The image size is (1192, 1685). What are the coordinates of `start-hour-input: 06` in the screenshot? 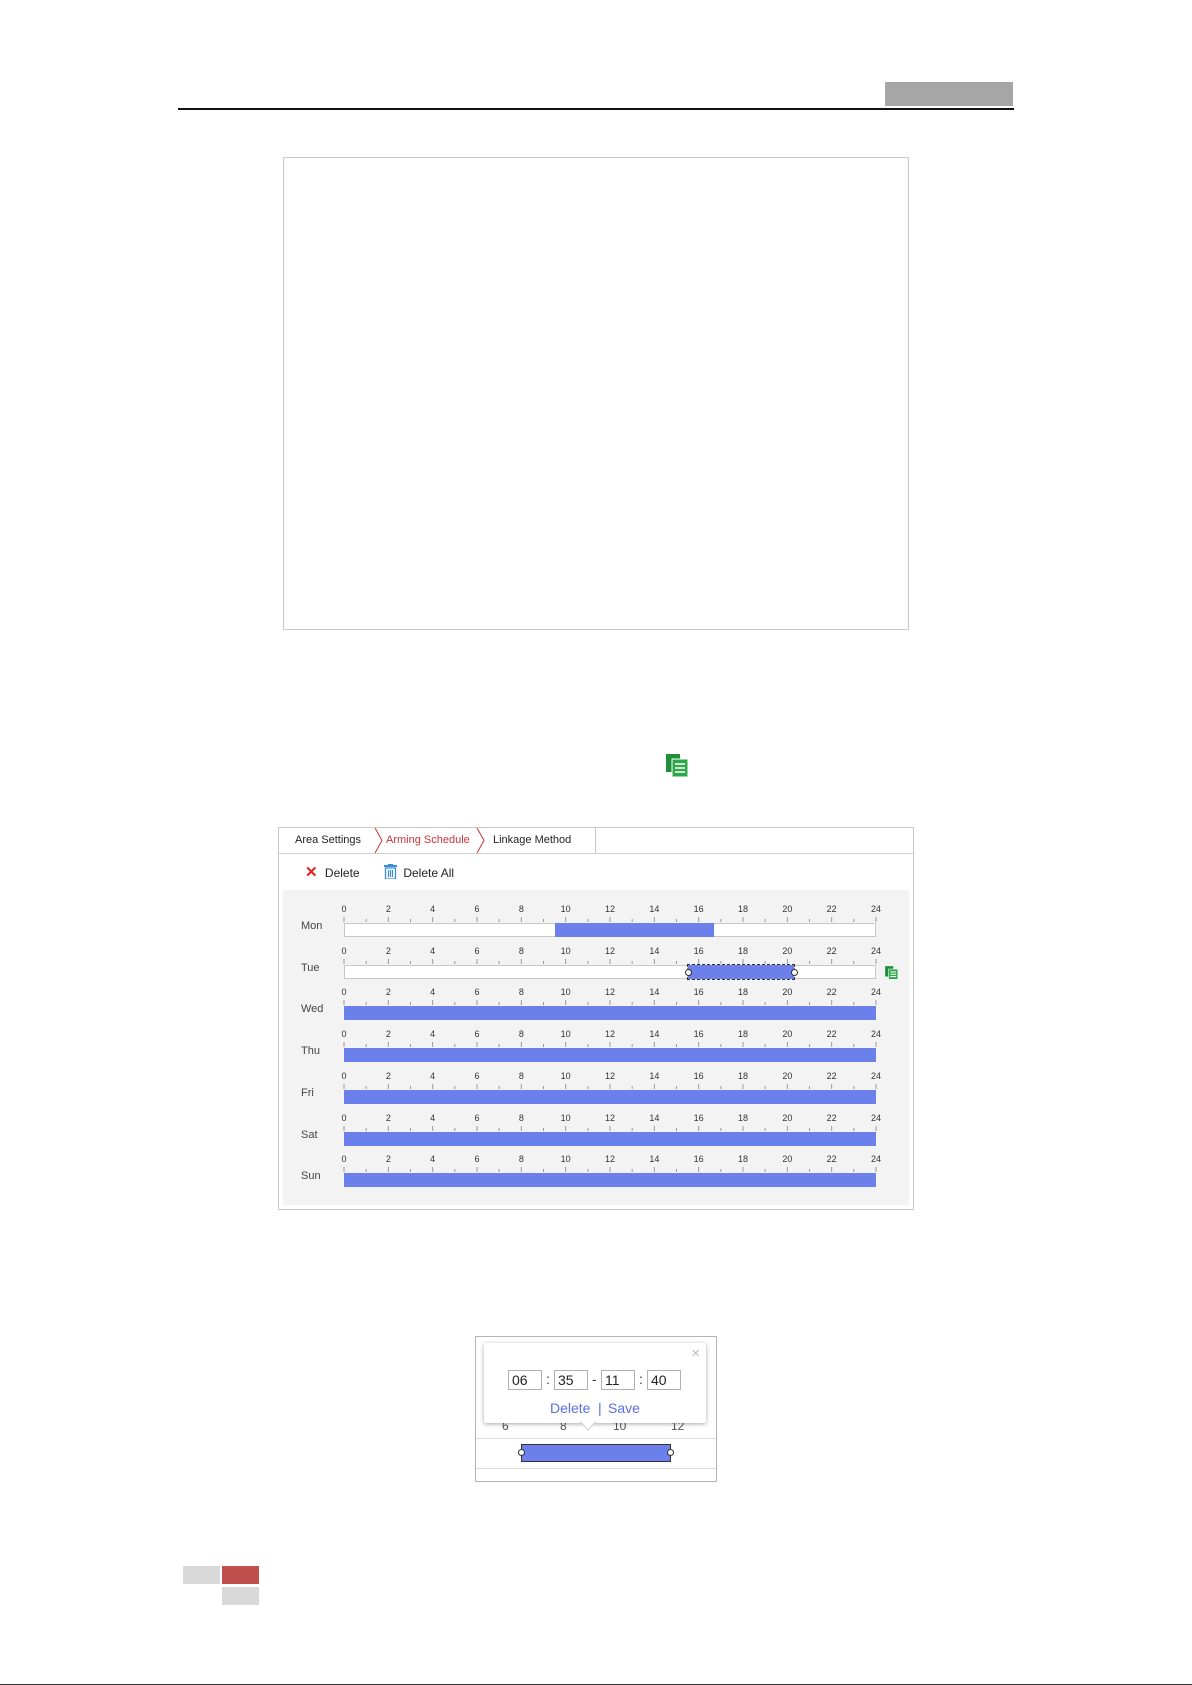 It's located at (525, 1380).